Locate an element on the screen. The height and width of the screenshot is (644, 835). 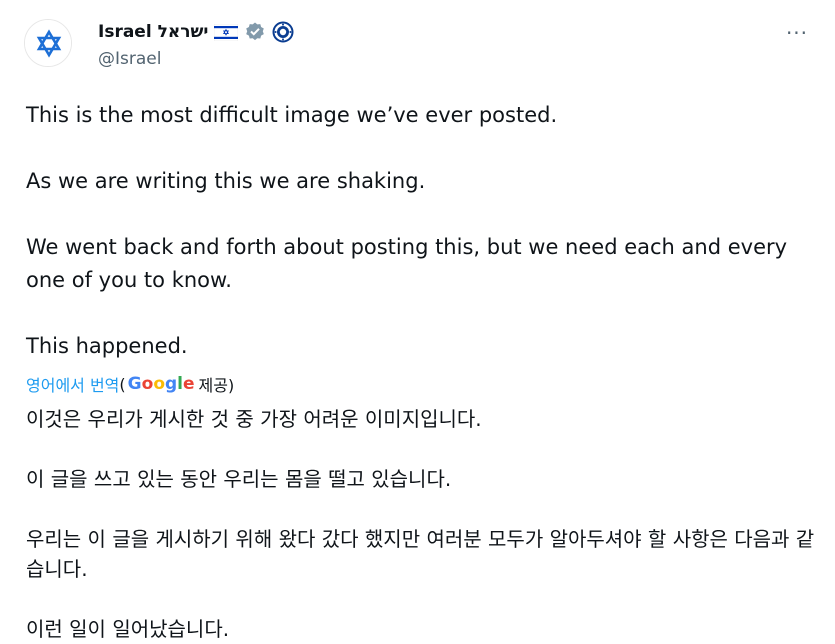
google-logo: Google is located at coordinates (161, 384).